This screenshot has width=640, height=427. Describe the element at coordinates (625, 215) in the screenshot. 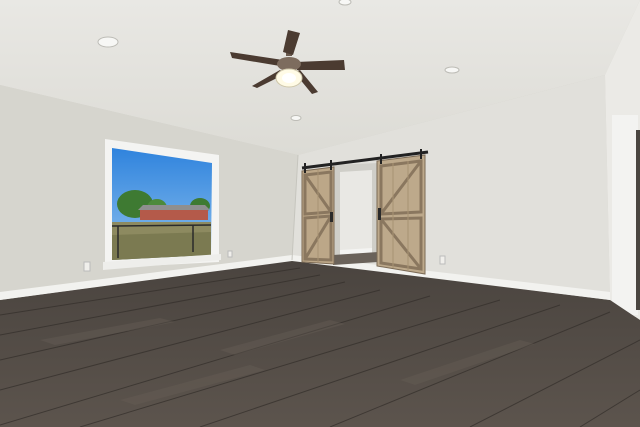

I see `right-doorway-frame` at that location.